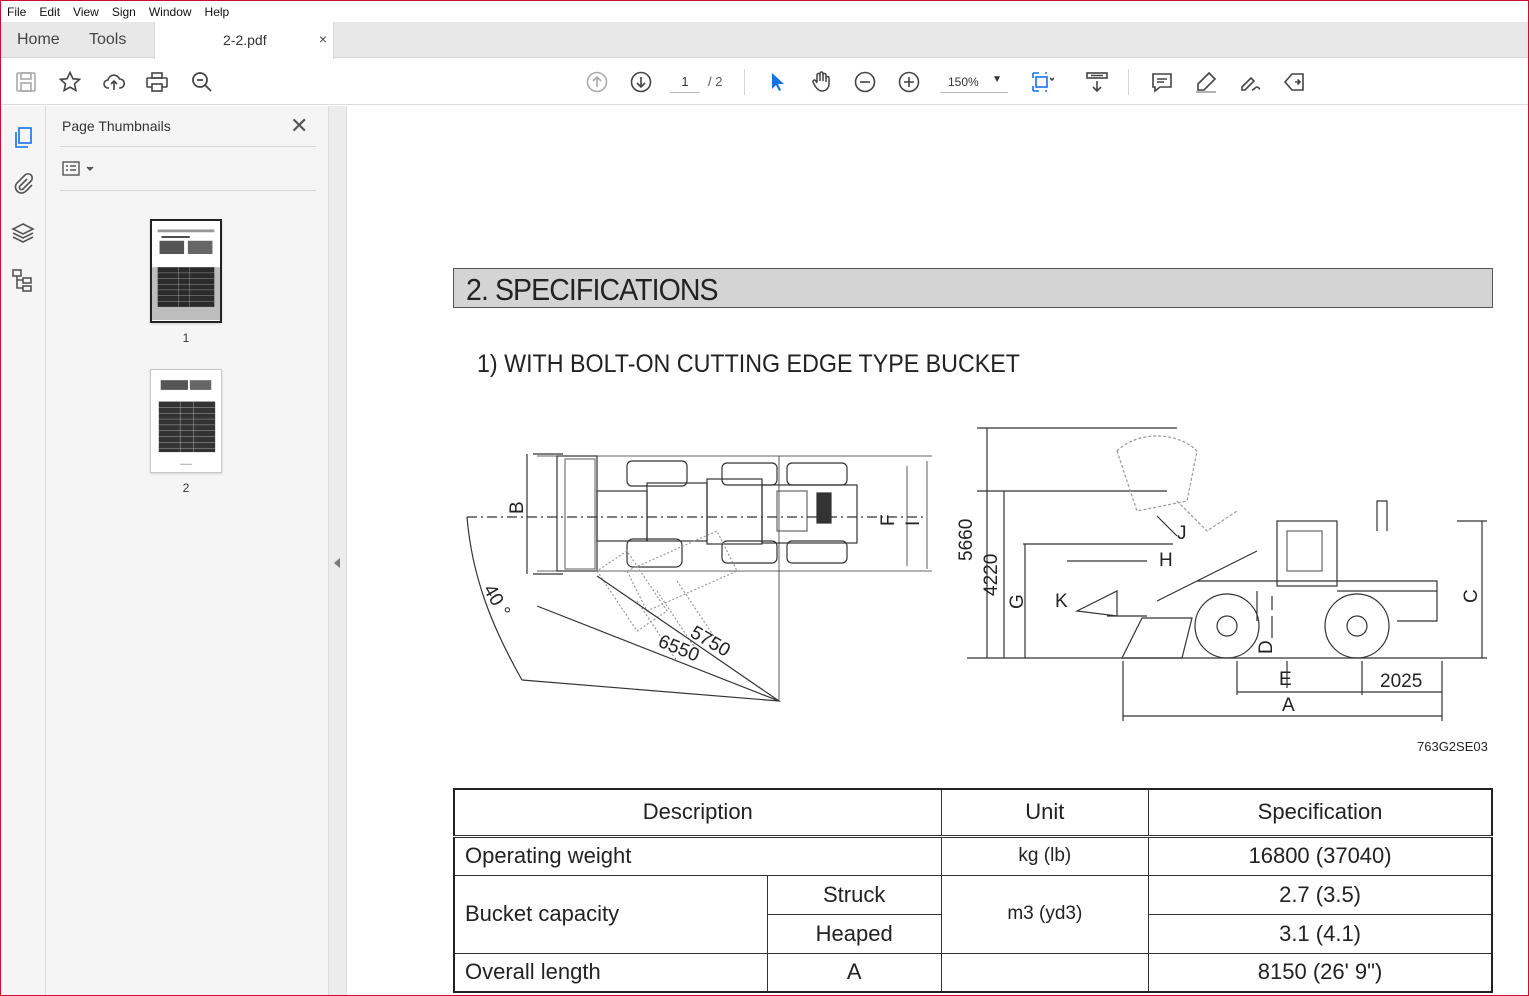 This screenshot has height=996, width=1529. Describe the element at coordinates (23, 280) in the screenshot. I see `content-tree-icon` at that location.